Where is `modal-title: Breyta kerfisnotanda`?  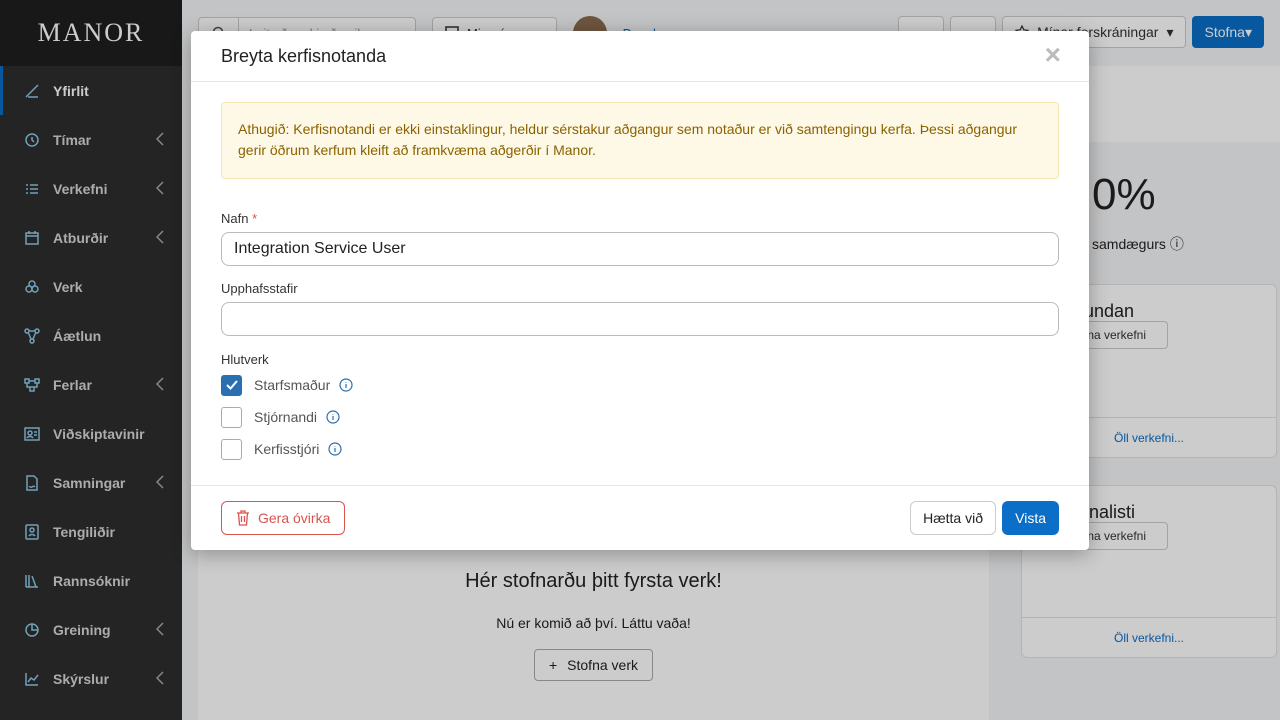 modal-title: Breyta kerfisnotanda is located at coordinates (304, 55).